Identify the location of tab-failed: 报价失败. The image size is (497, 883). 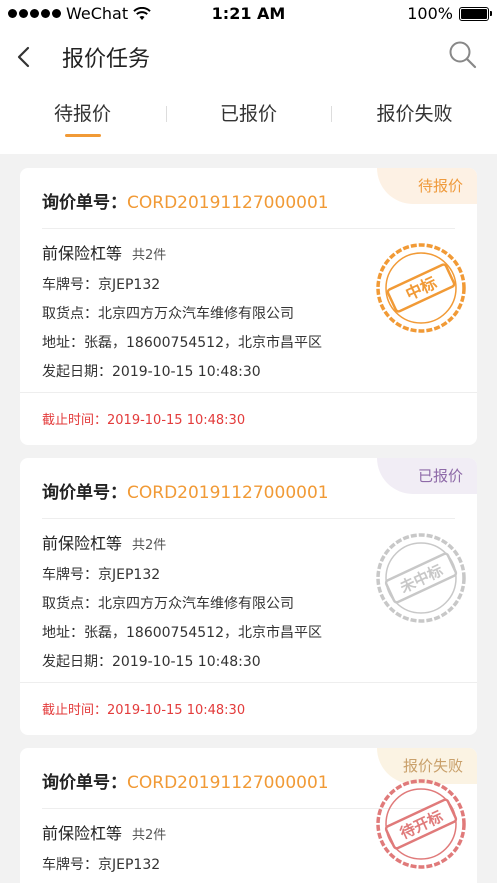
(414, 120).